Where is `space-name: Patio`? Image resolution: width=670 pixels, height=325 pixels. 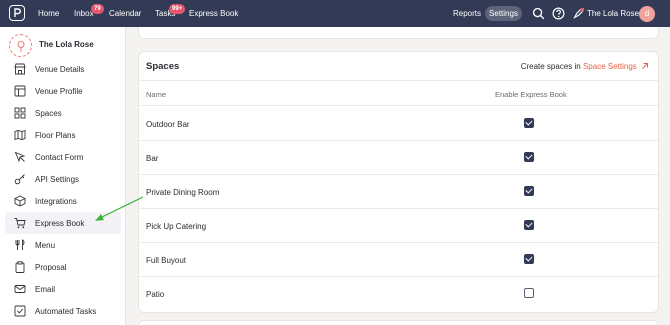
space-name: Patio is located at coordinates (155, 294).